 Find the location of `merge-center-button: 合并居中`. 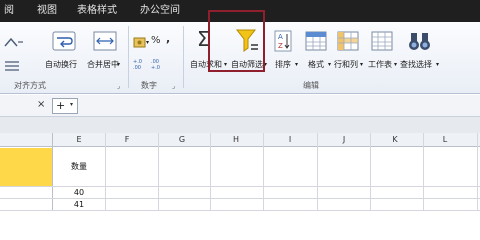

merge-center-button: 合并居中 is located at coordinates (103, 65).